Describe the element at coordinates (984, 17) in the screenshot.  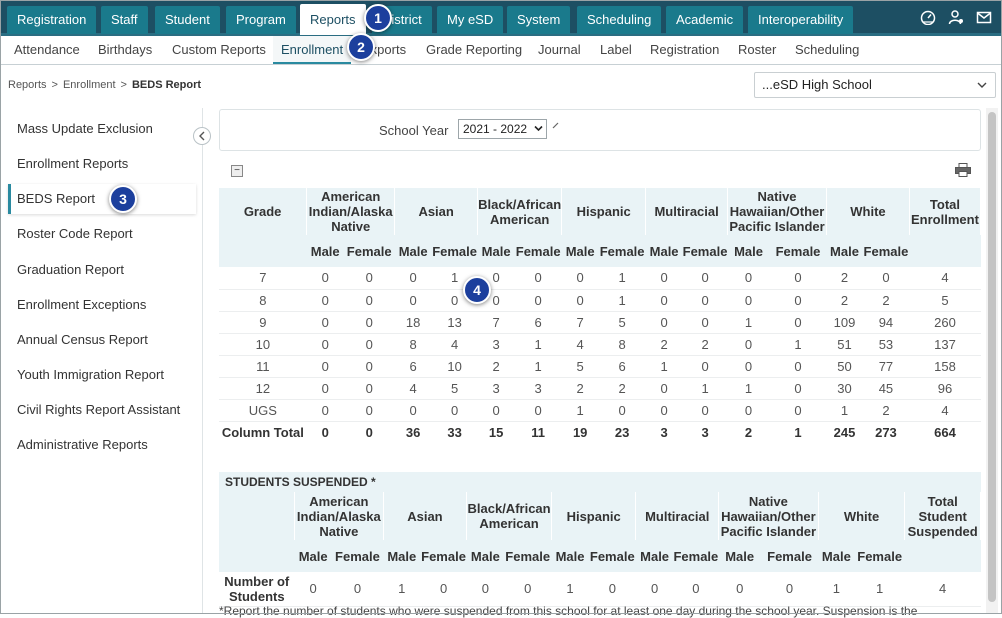
I see `mail-icon` at that location.